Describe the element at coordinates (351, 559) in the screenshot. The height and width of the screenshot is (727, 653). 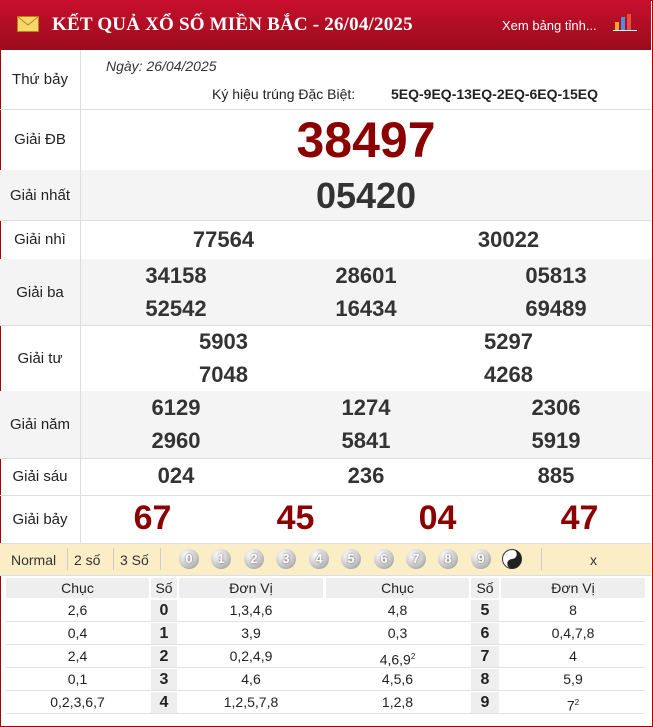
I see `digit-ball-5: 5` at that location.